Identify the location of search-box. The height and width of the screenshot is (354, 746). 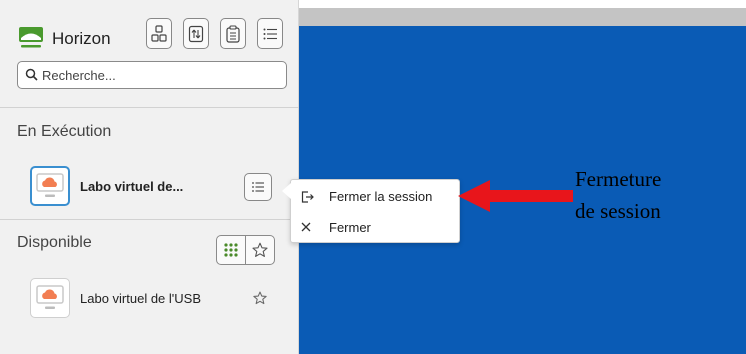
(152, 75).